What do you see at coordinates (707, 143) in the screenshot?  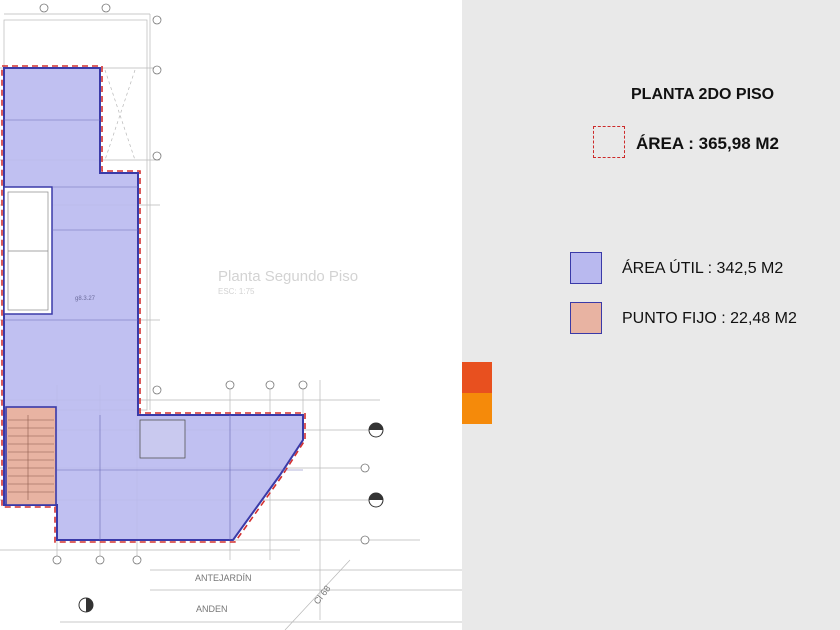 I see `total-area-label: ÁREA : 365,98 M2` at bounding box center [707, 143].